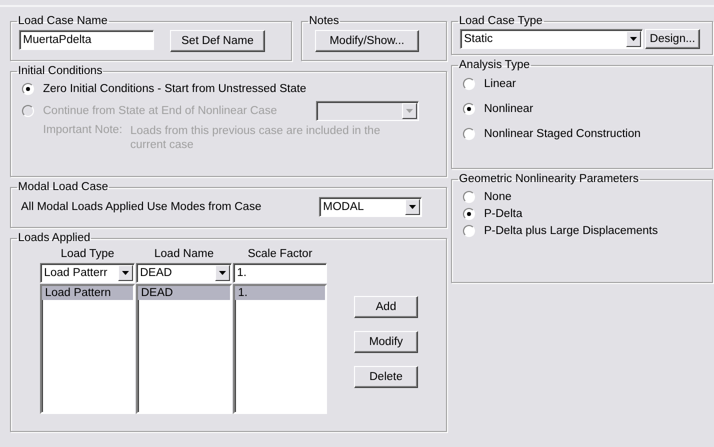  What do you see at coordinates (503, 214) in the screenshot?
I see `option-label: P-Delta` at bounding box center [503, 214].